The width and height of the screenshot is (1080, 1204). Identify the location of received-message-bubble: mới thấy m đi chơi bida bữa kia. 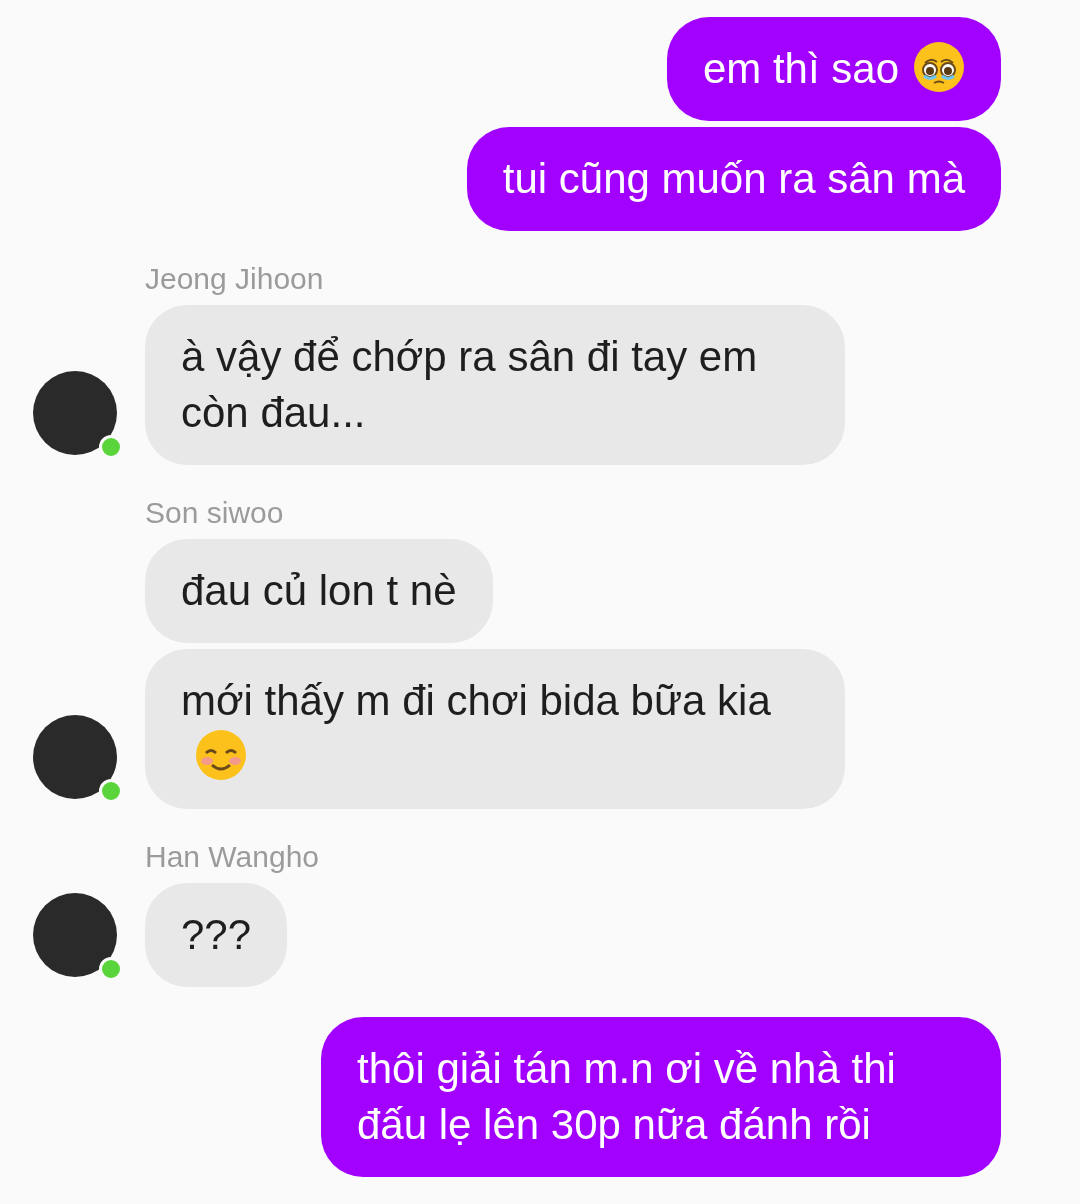
(495, 729).